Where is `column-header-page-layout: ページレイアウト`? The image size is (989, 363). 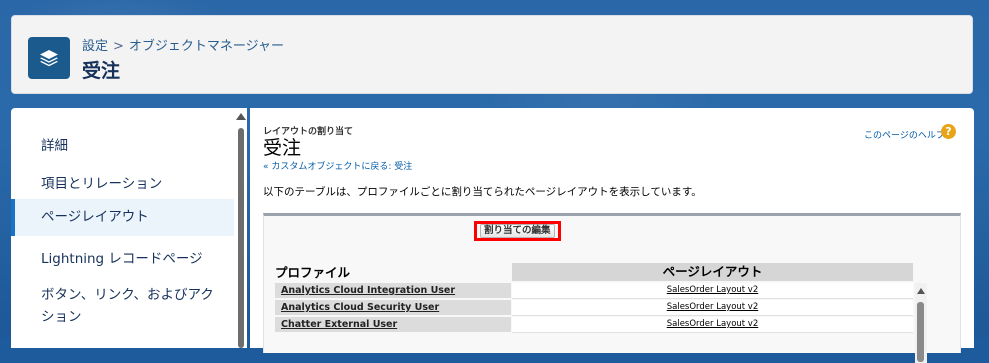 column-header-page-layout: ページレイアウト is located at coordinates (712, 272).